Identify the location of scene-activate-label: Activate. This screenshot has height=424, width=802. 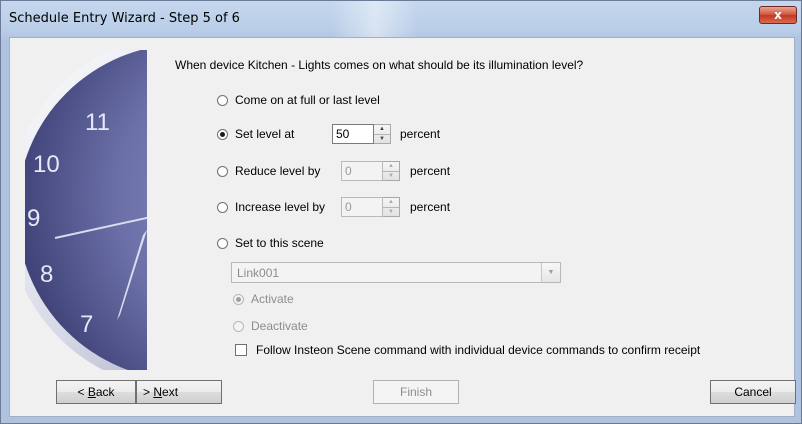
(272, 299).